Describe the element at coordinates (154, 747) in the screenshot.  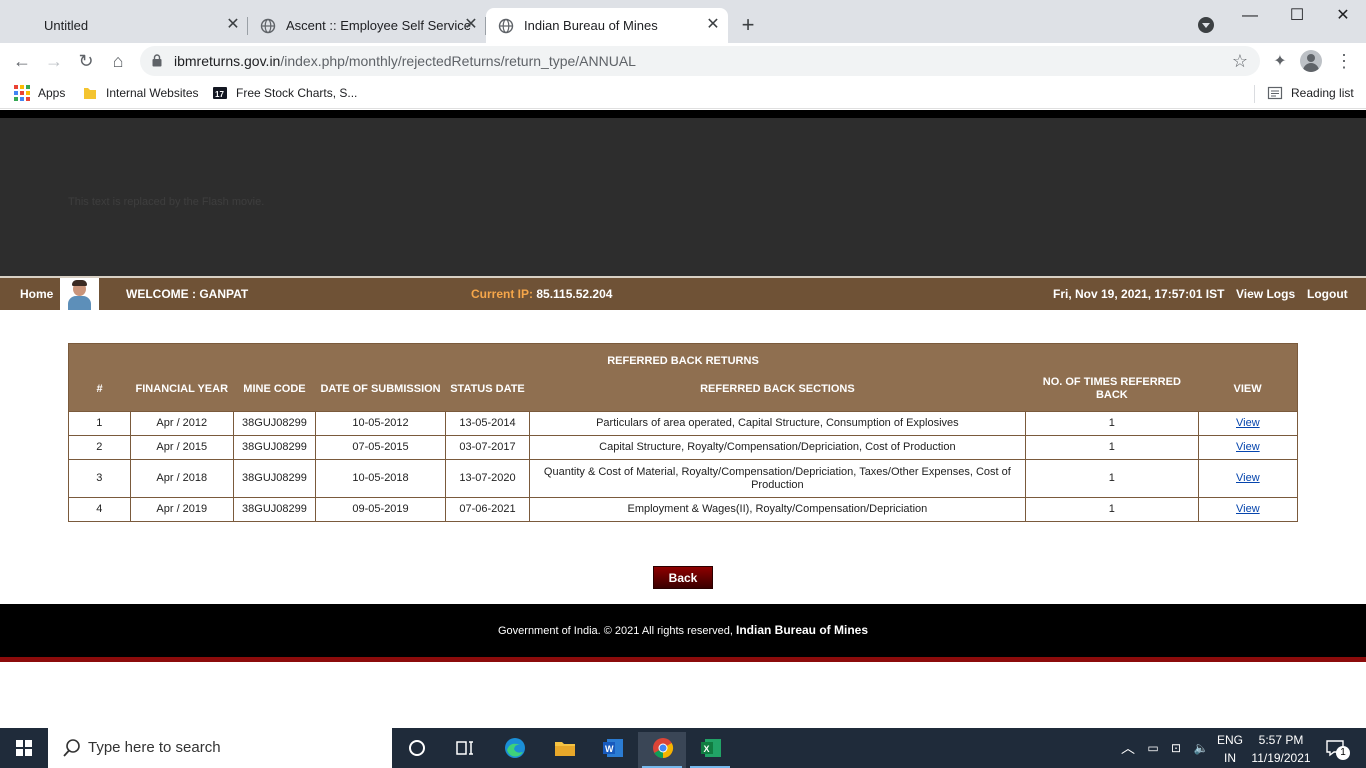
I see `search-placeholder: Type here to search` at that location.